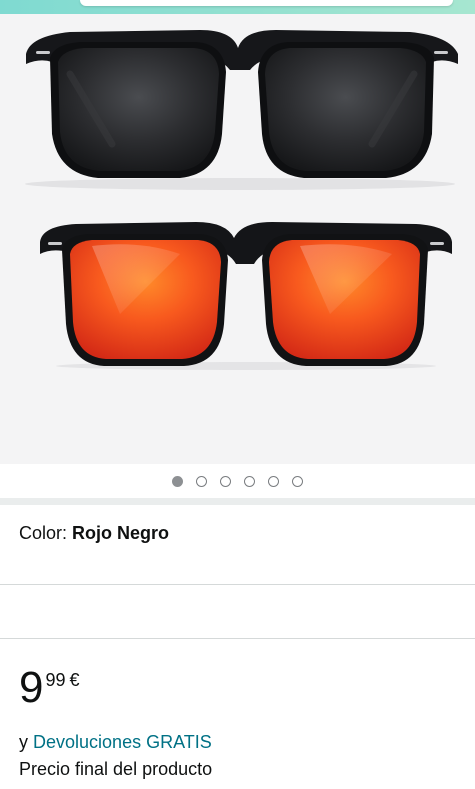  Describe the element at coordinates (43, 533) in the screenshot. I see `color-label: Color:` at that location.